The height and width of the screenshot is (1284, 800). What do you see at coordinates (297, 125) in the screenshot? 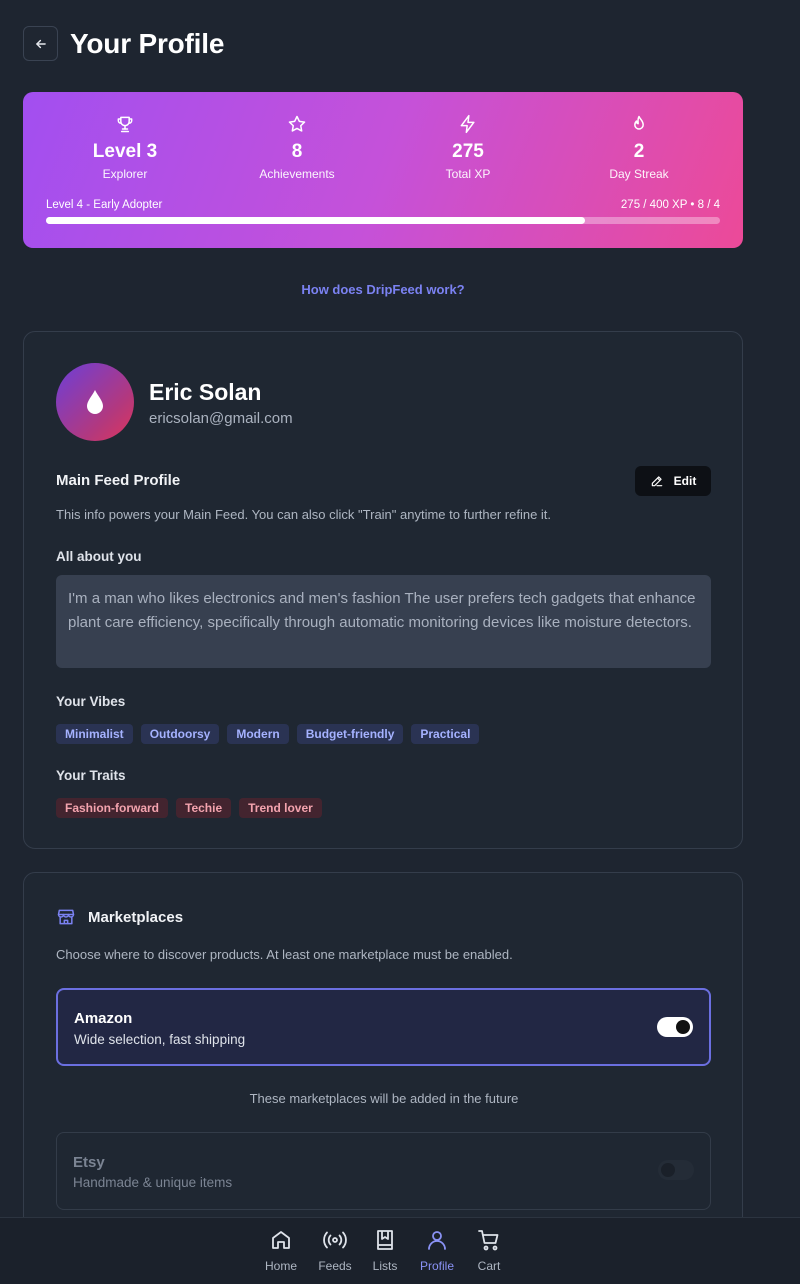
I see `star-icon` at bounding box center [297, 125].